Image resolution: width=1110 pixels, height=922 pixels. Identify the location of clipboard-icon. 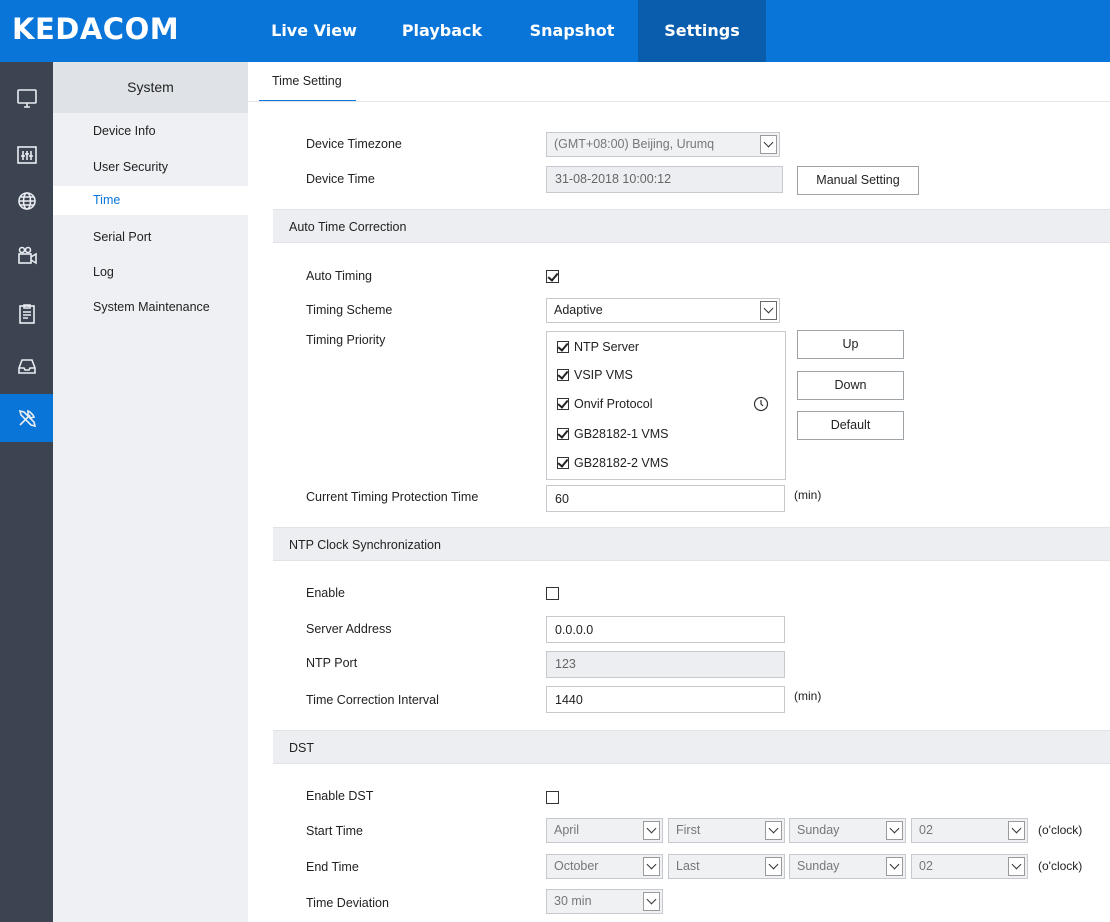
(26, 314).